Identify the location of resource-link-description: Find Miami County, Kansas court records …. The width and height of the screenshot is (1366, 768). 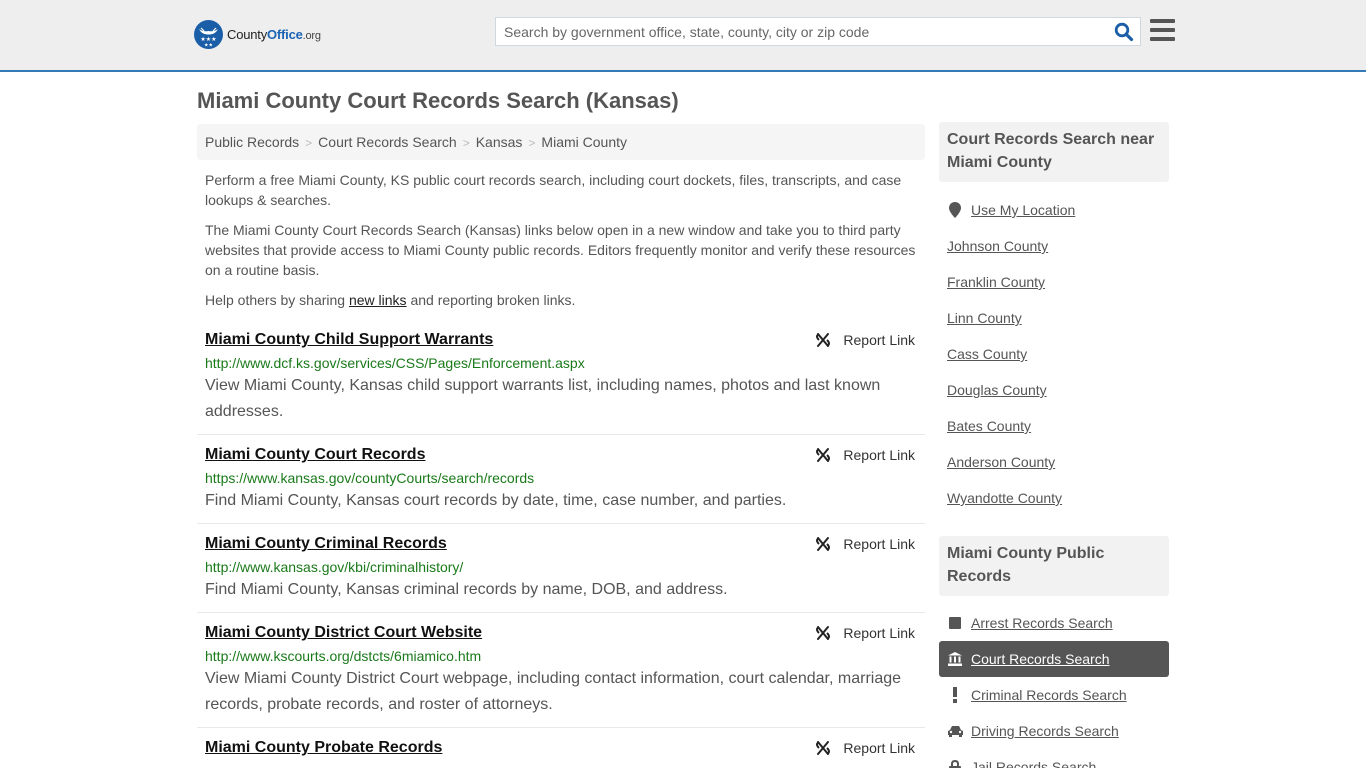
(496, 500).